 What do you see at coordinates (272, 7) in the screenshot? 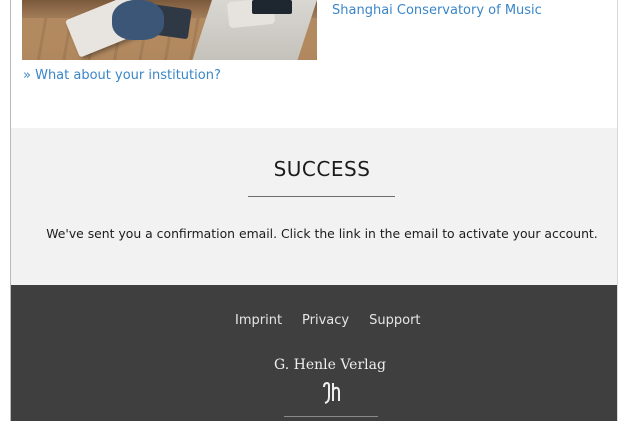
I see `photo-object` at bounding box center [272, 7].